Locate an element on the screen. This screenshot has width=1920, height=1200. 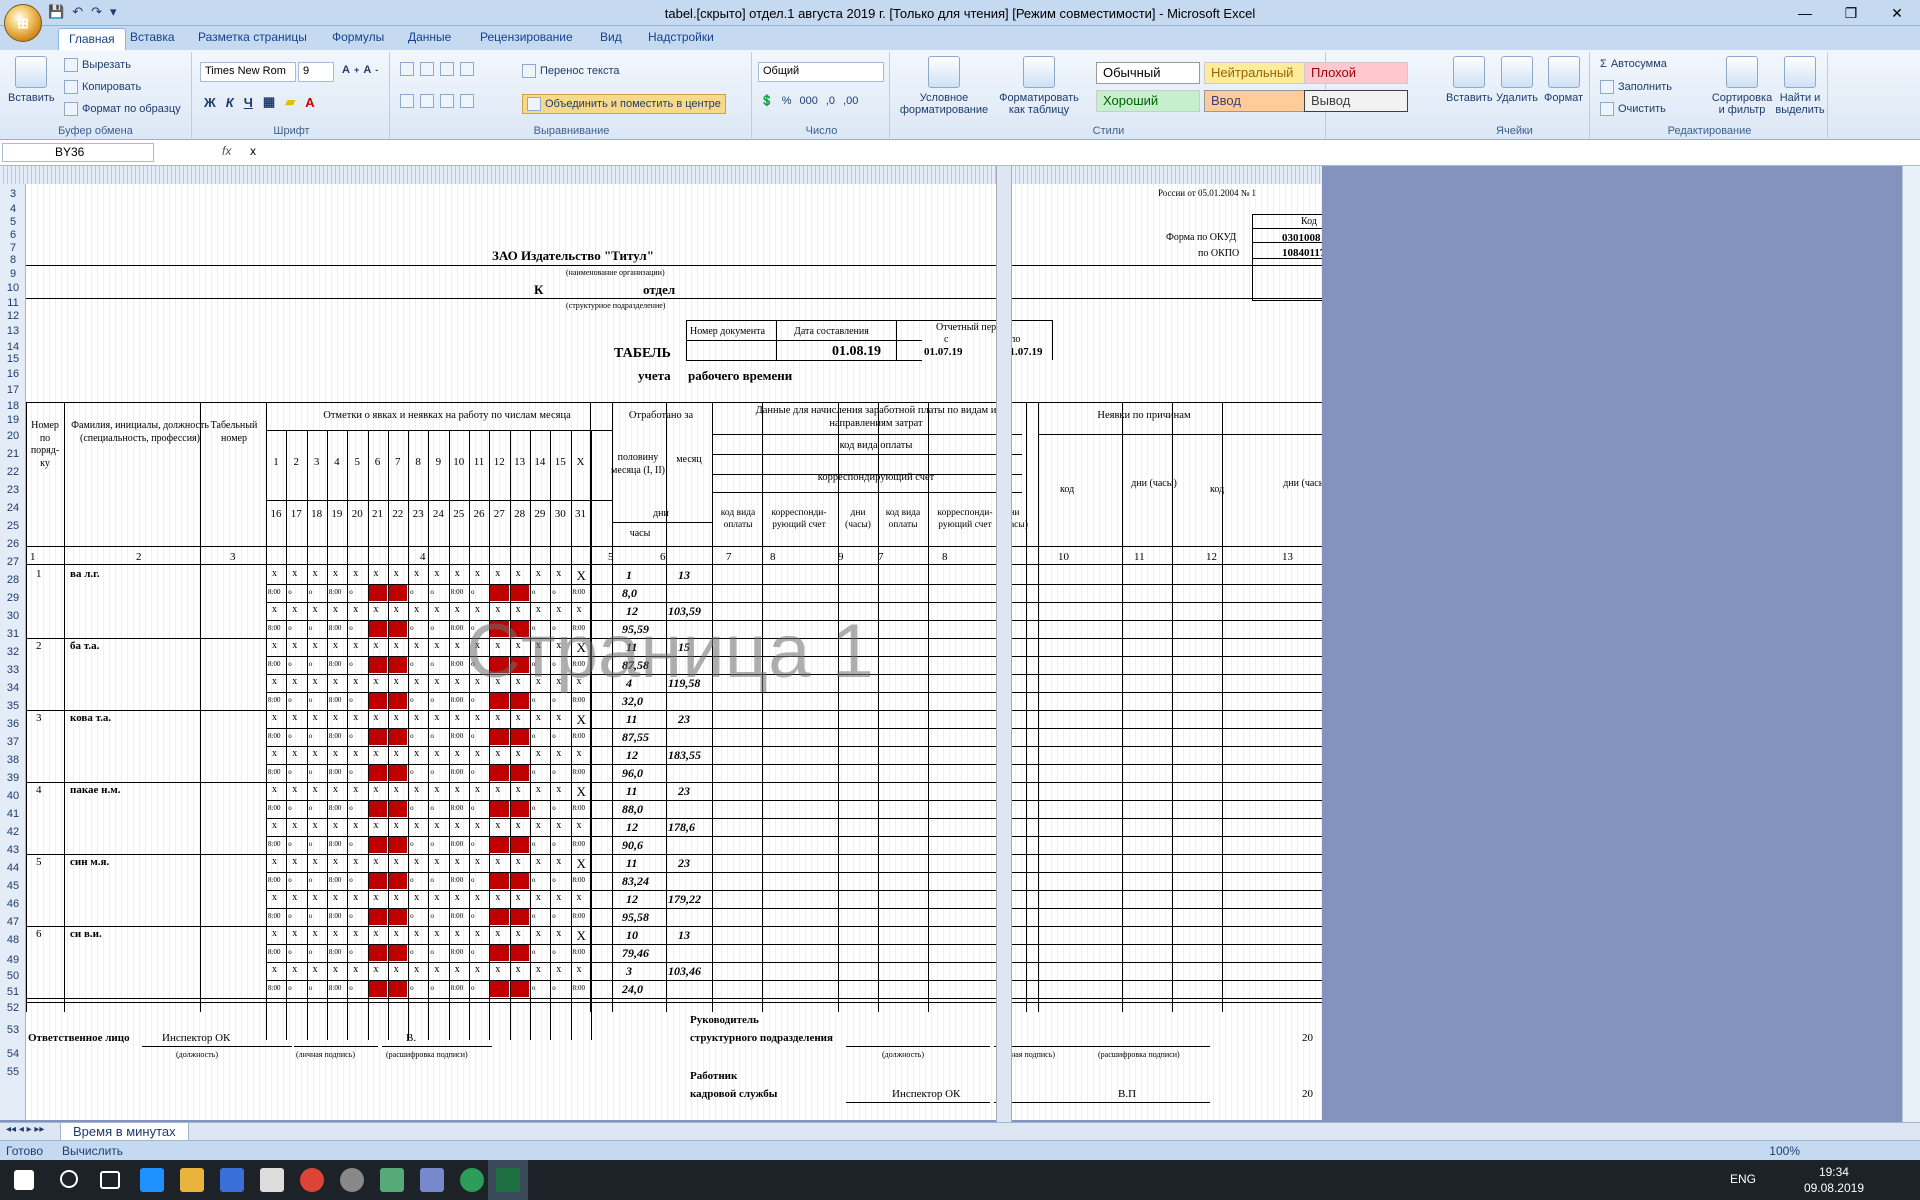
style-bad: Плохой is located at coordinates (1356, 73).